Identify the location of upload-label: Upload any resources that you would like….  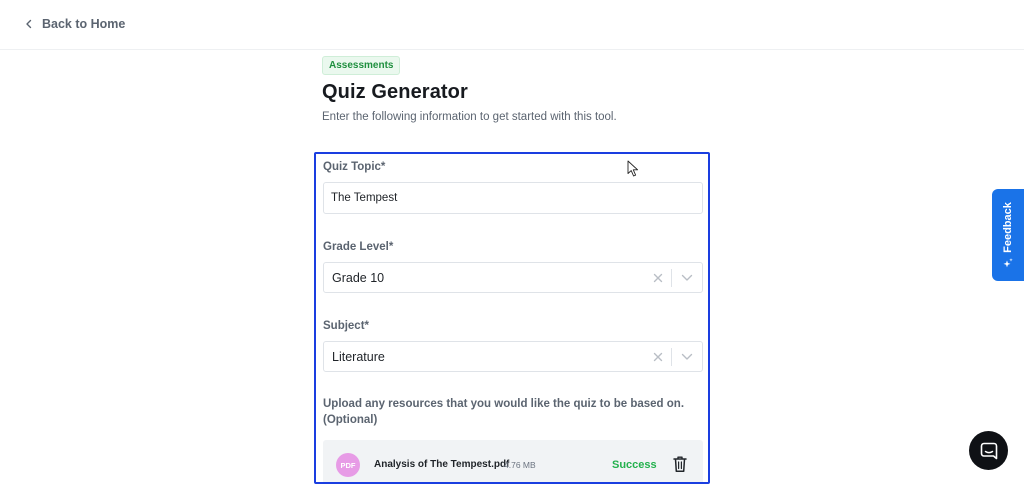
(513, 412).